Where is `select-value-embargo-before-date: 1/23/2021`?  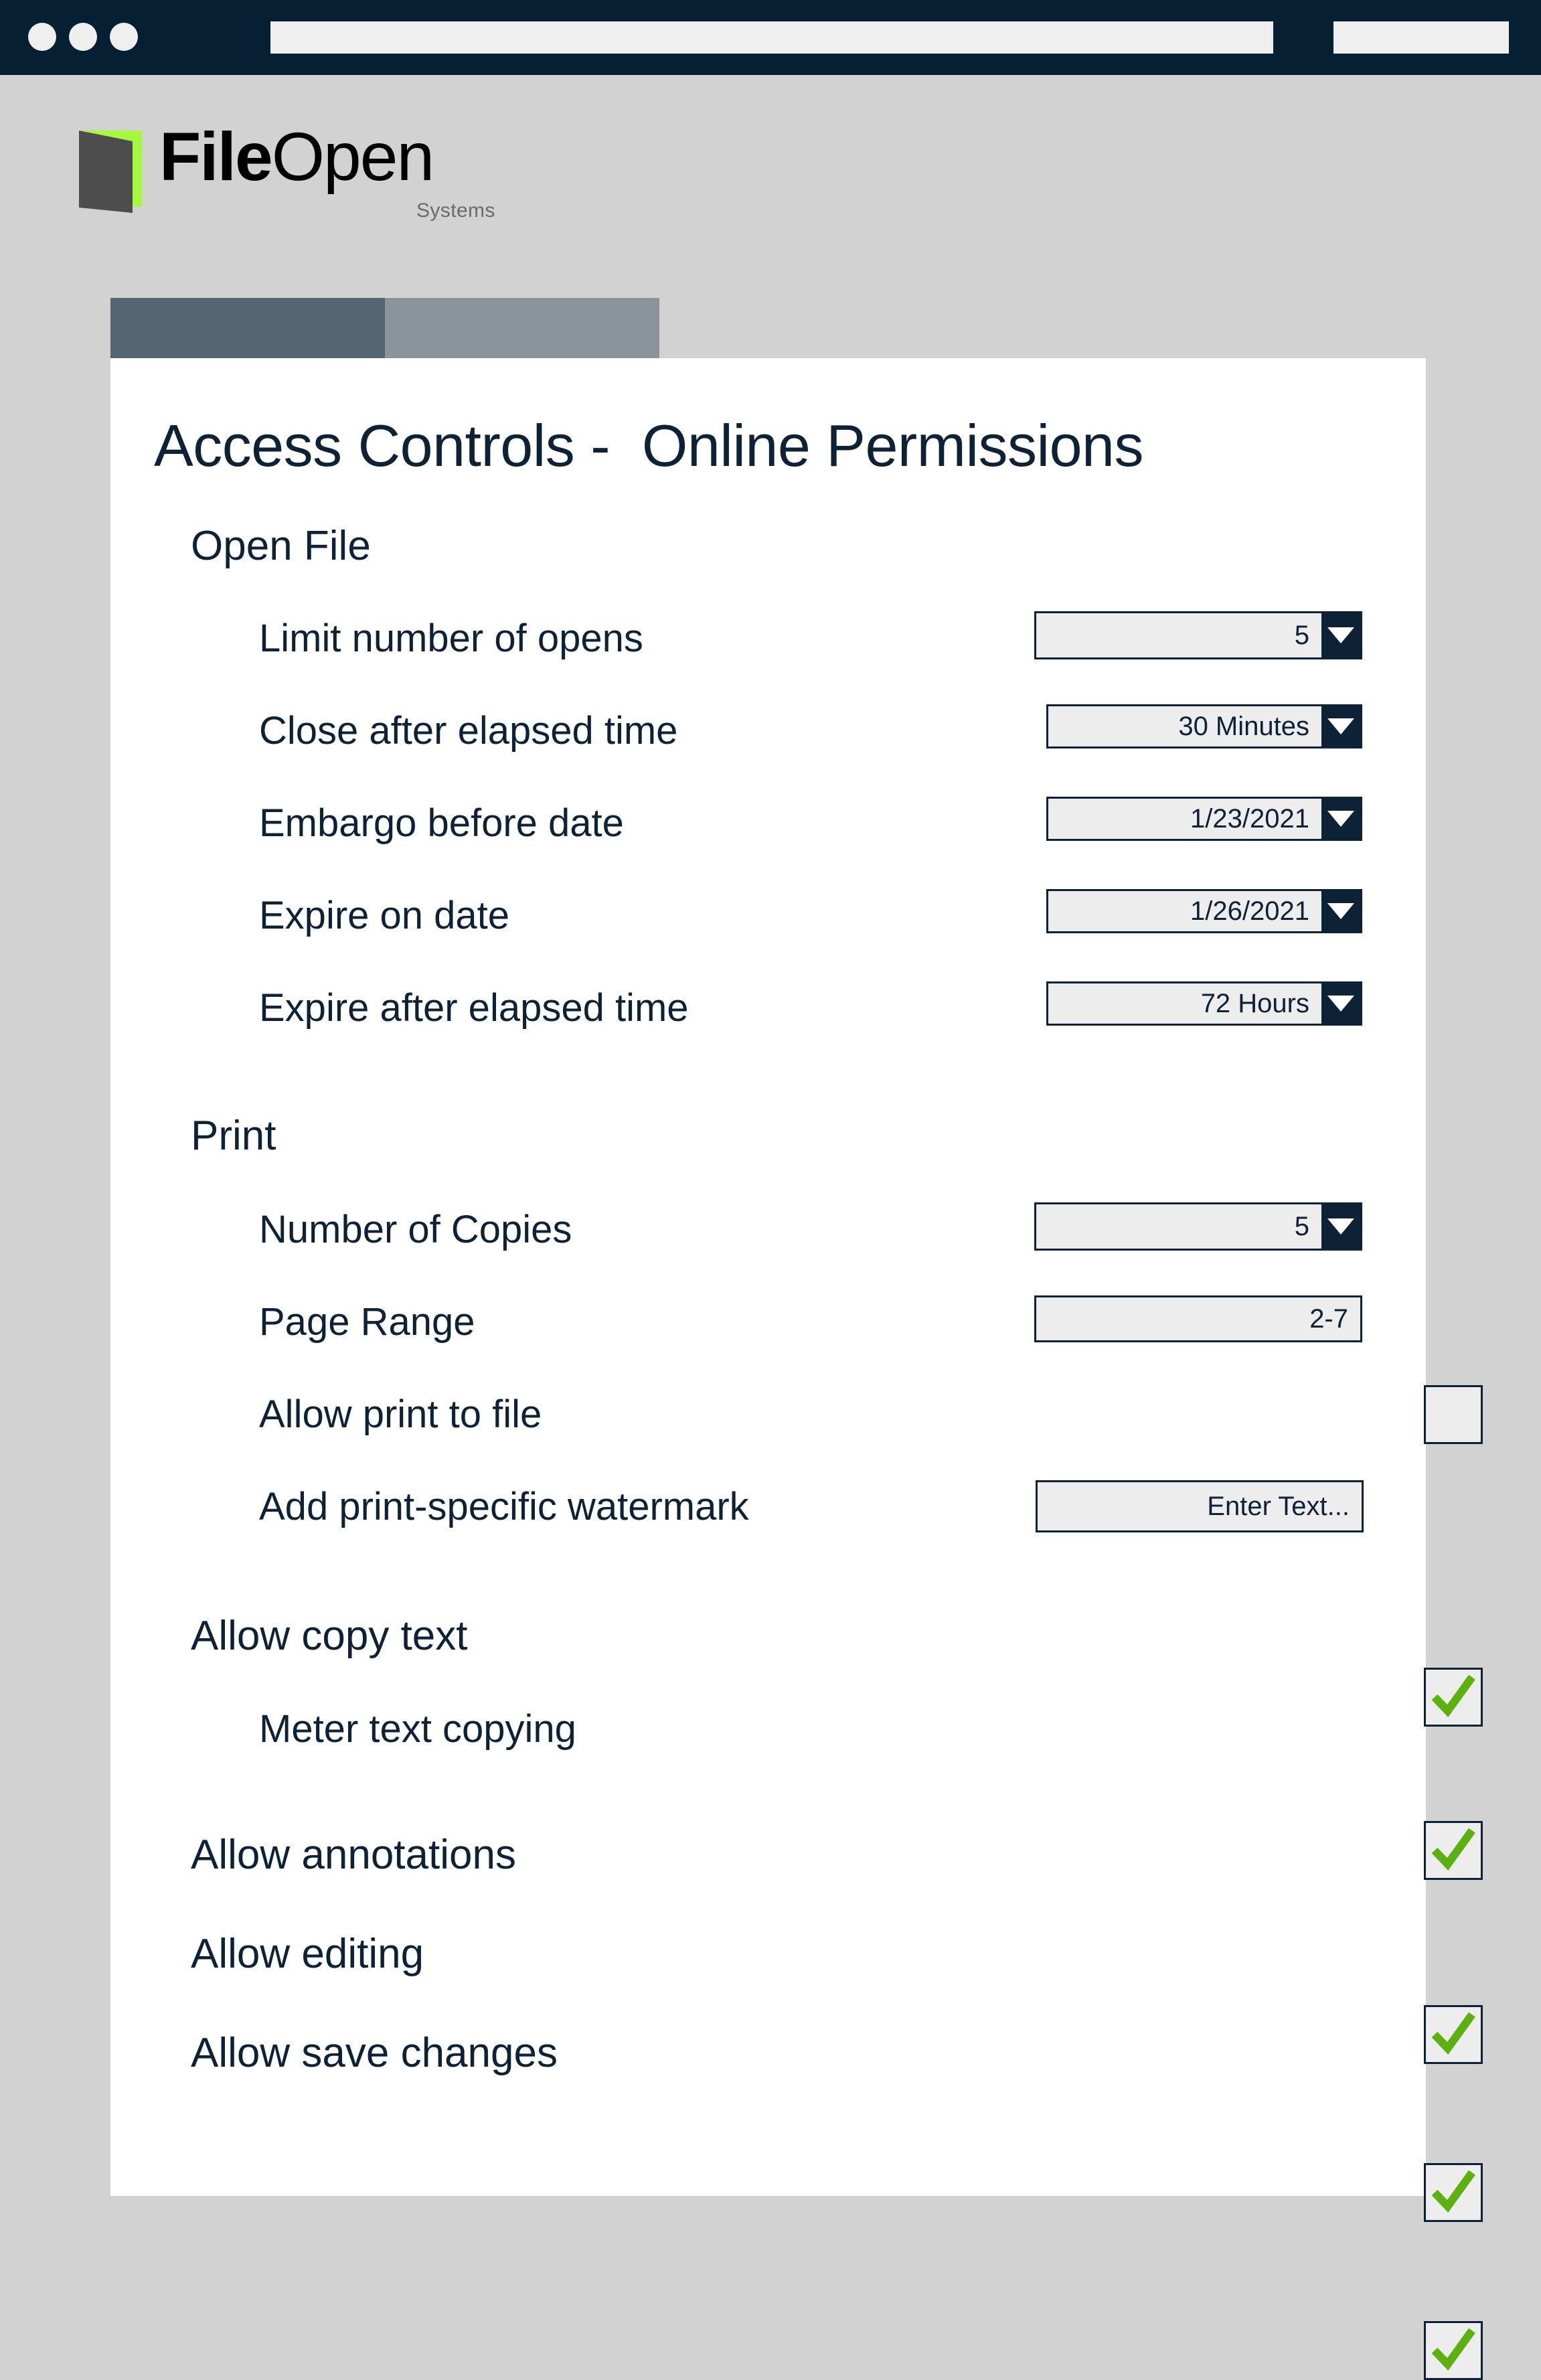 select-value-embargo-before-date: 1/23/2021 is located at coordinates (1249, 818).